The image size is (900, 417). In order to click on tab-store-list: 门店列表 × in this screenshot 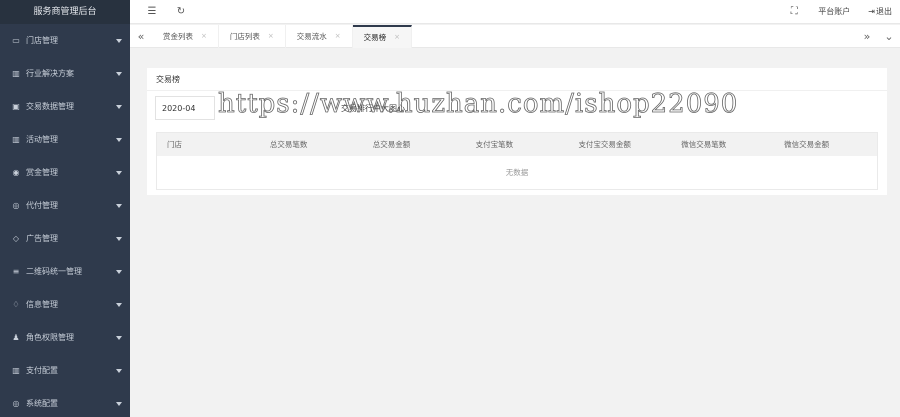, I will do `click(252, 36)`.